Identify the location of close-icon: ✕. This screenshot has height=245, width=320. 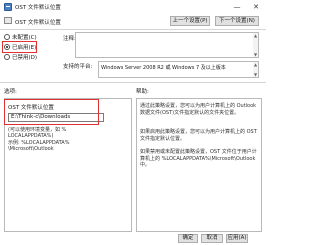
(256, 7).